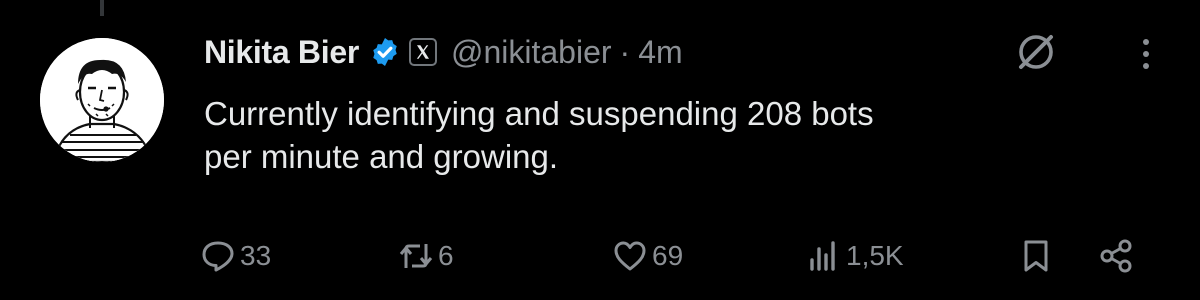 This screenshot has height=300, width=1200. I want to click on tweet-header: Nikita Bier @nikitabier · 4m, so click(443, 52).